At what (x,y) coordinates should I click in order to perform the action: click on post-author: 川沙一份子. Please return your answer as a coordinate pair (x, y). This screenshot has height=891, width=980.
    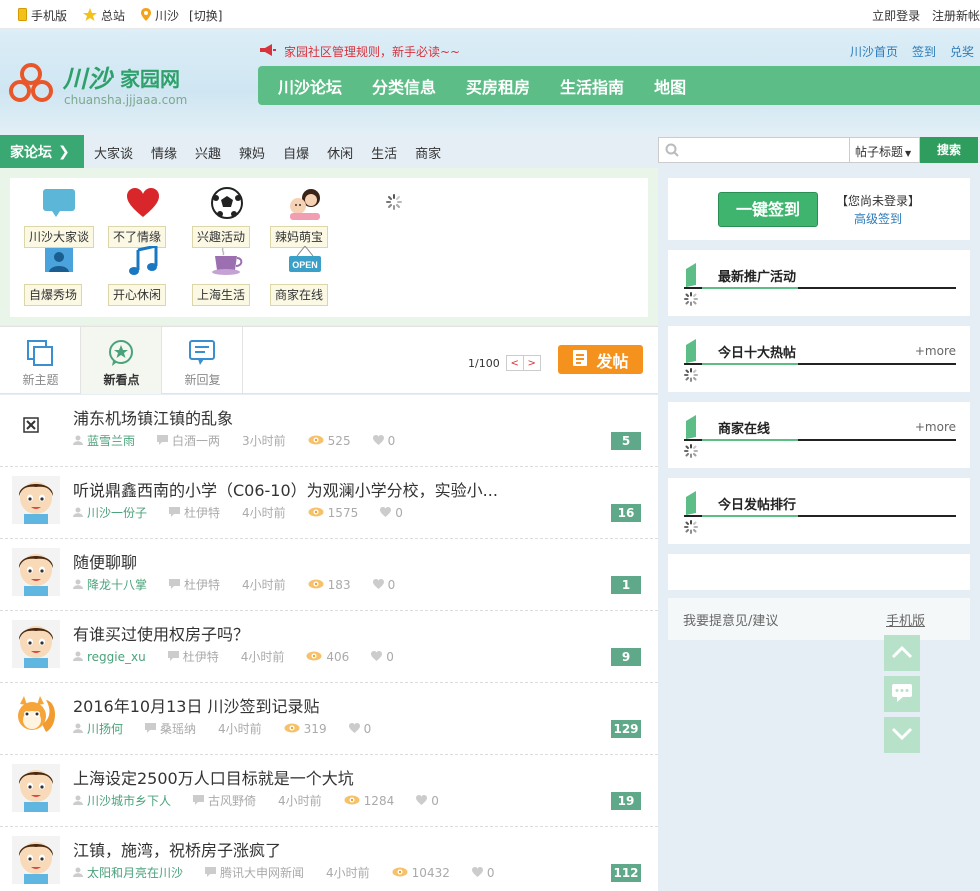
    Looking at the image, I should click on (117, 512).